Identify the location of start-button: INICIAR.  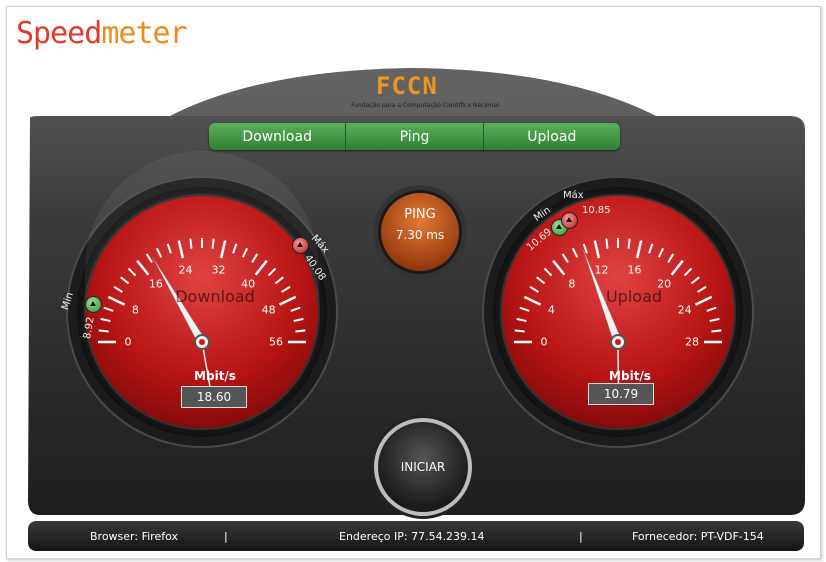
(423, 467).